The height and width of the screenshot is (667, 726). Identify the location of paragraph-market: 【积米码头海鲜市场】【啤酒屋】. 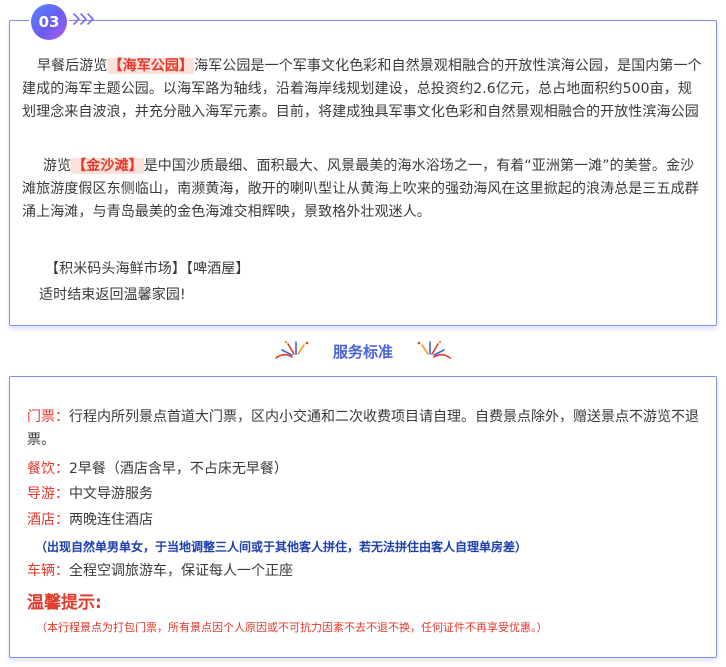
(147, 269).